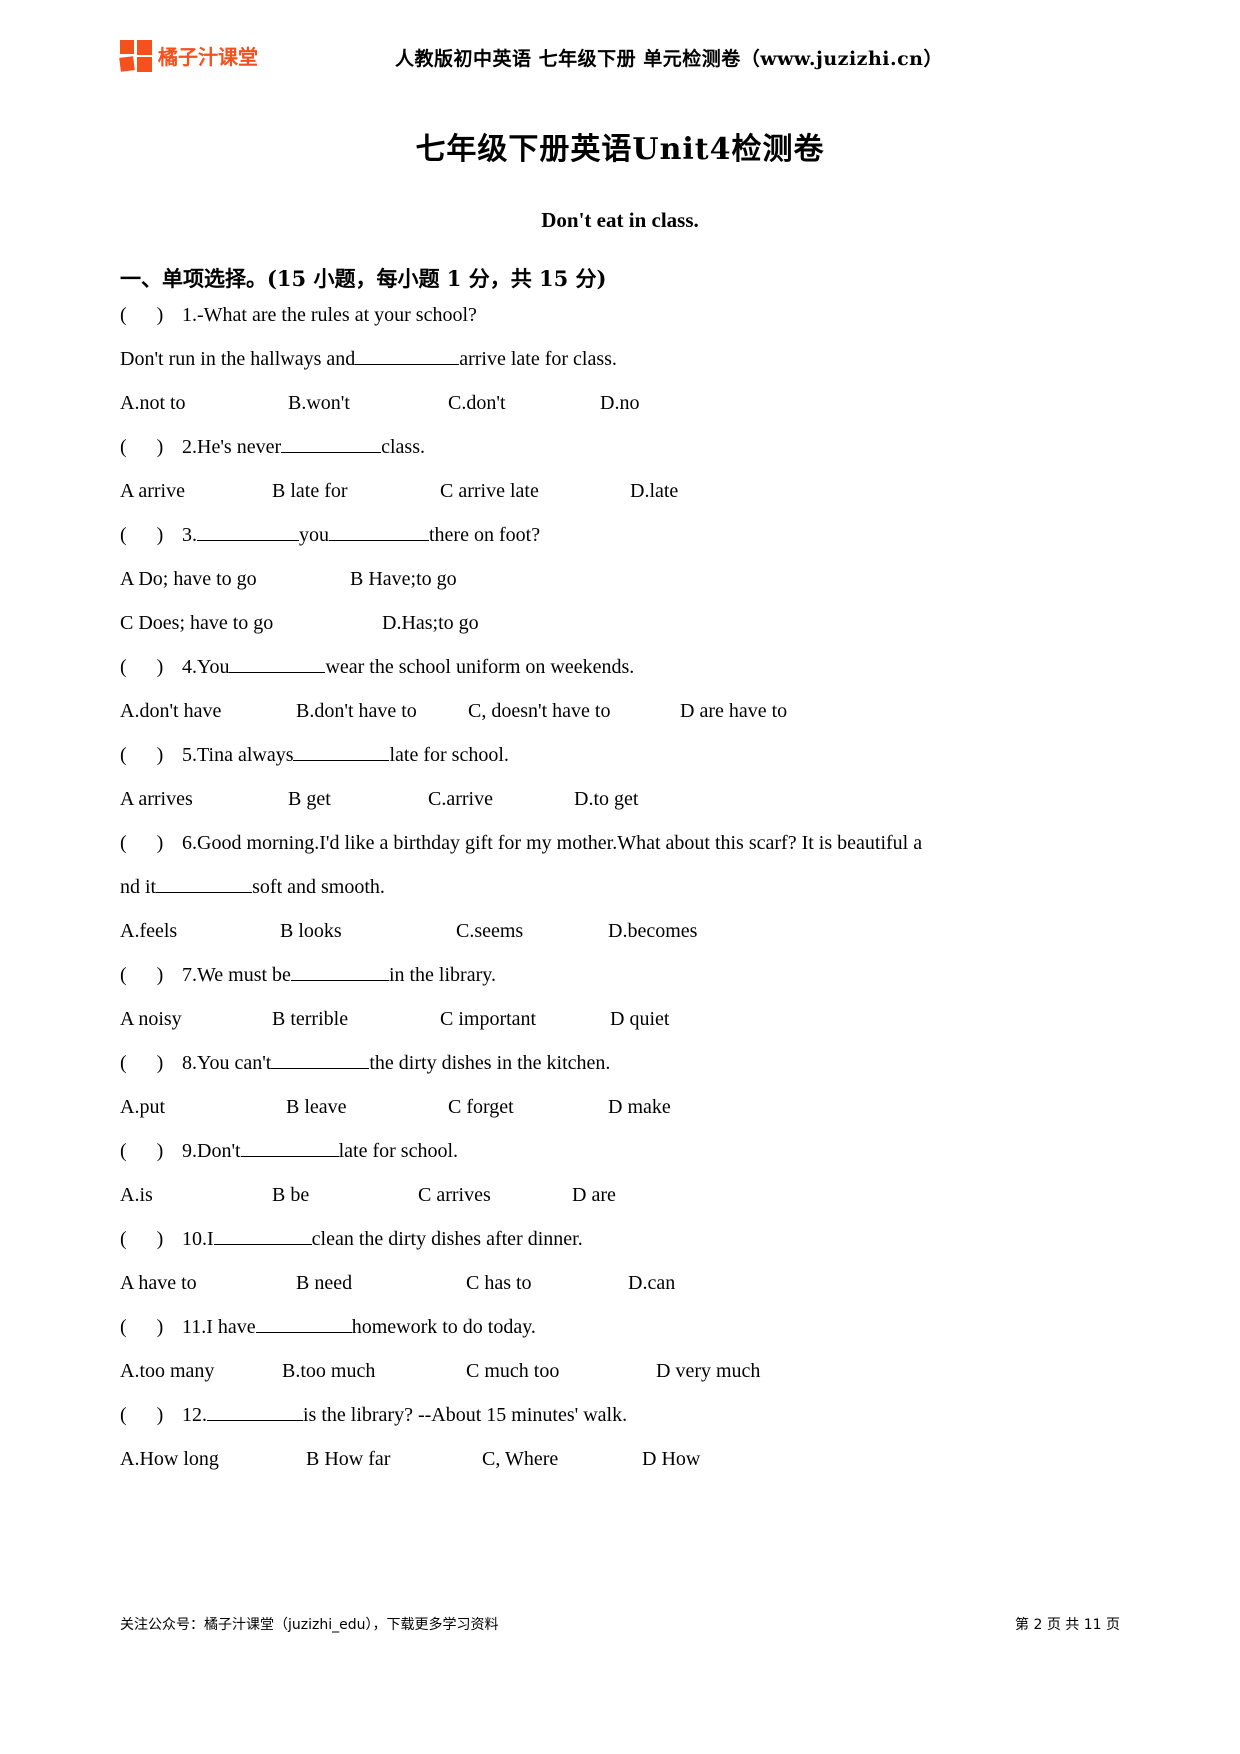 The height and width of the screenshot is (1754, 1240). What do you see at coordinates (200, 931) in the screenshot?
I see `option-a: A.feels` at bounding box center [200, 931].